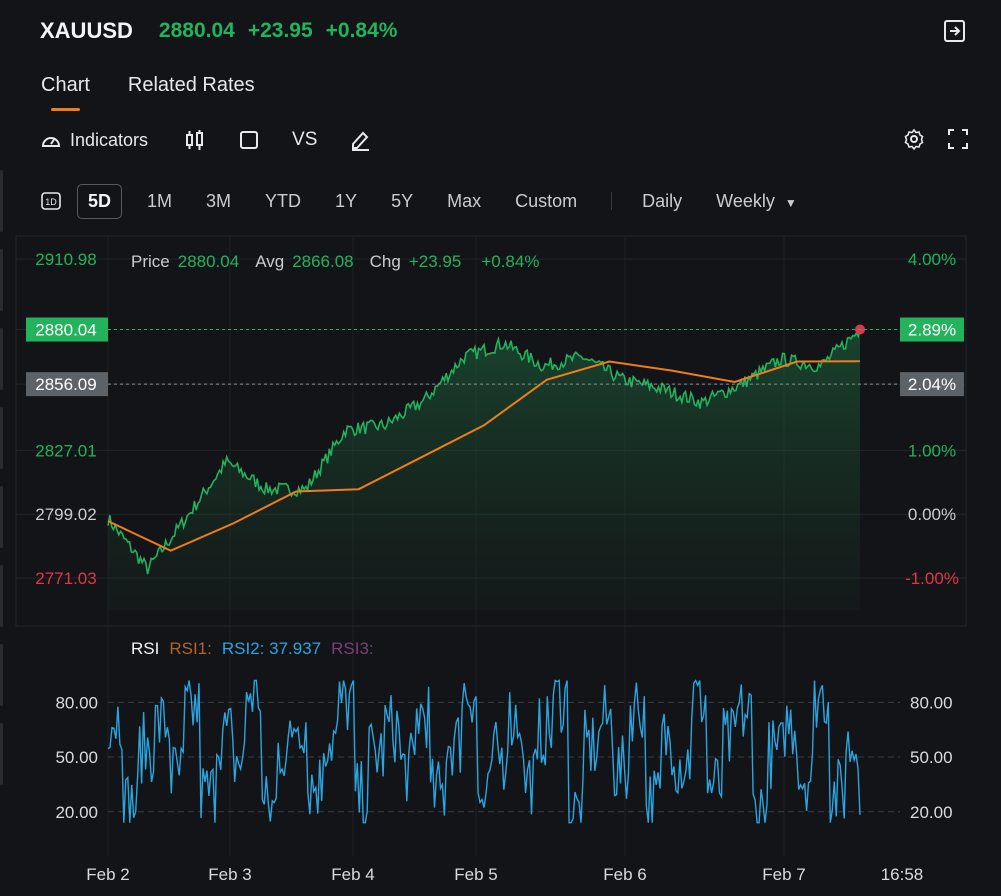  I want to click on y-tick-label-right: 4.00%, so click(932, 259).